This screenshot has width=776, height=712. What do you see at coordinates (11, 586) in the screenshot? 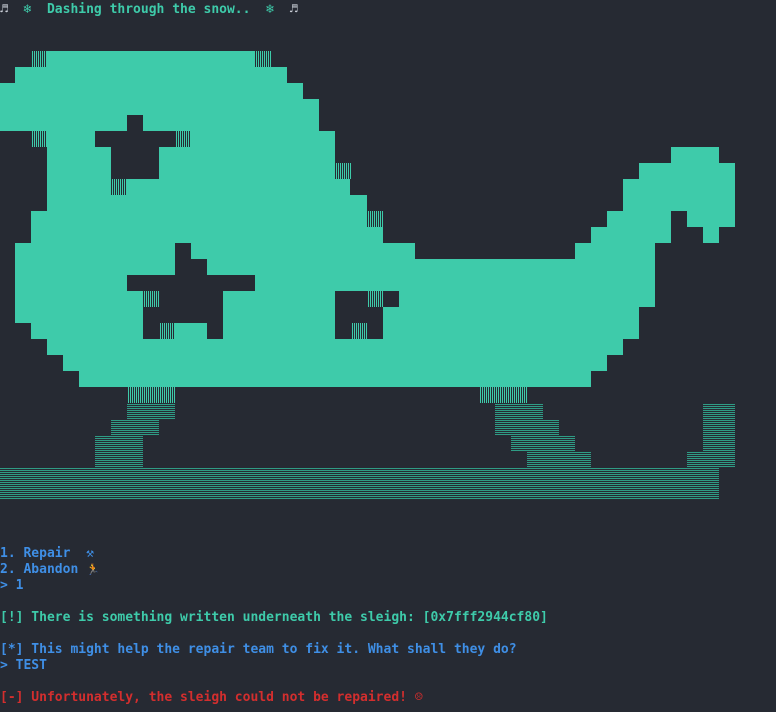
I see `menu-prompt-input: > 1` at bounding box center [11, 586].